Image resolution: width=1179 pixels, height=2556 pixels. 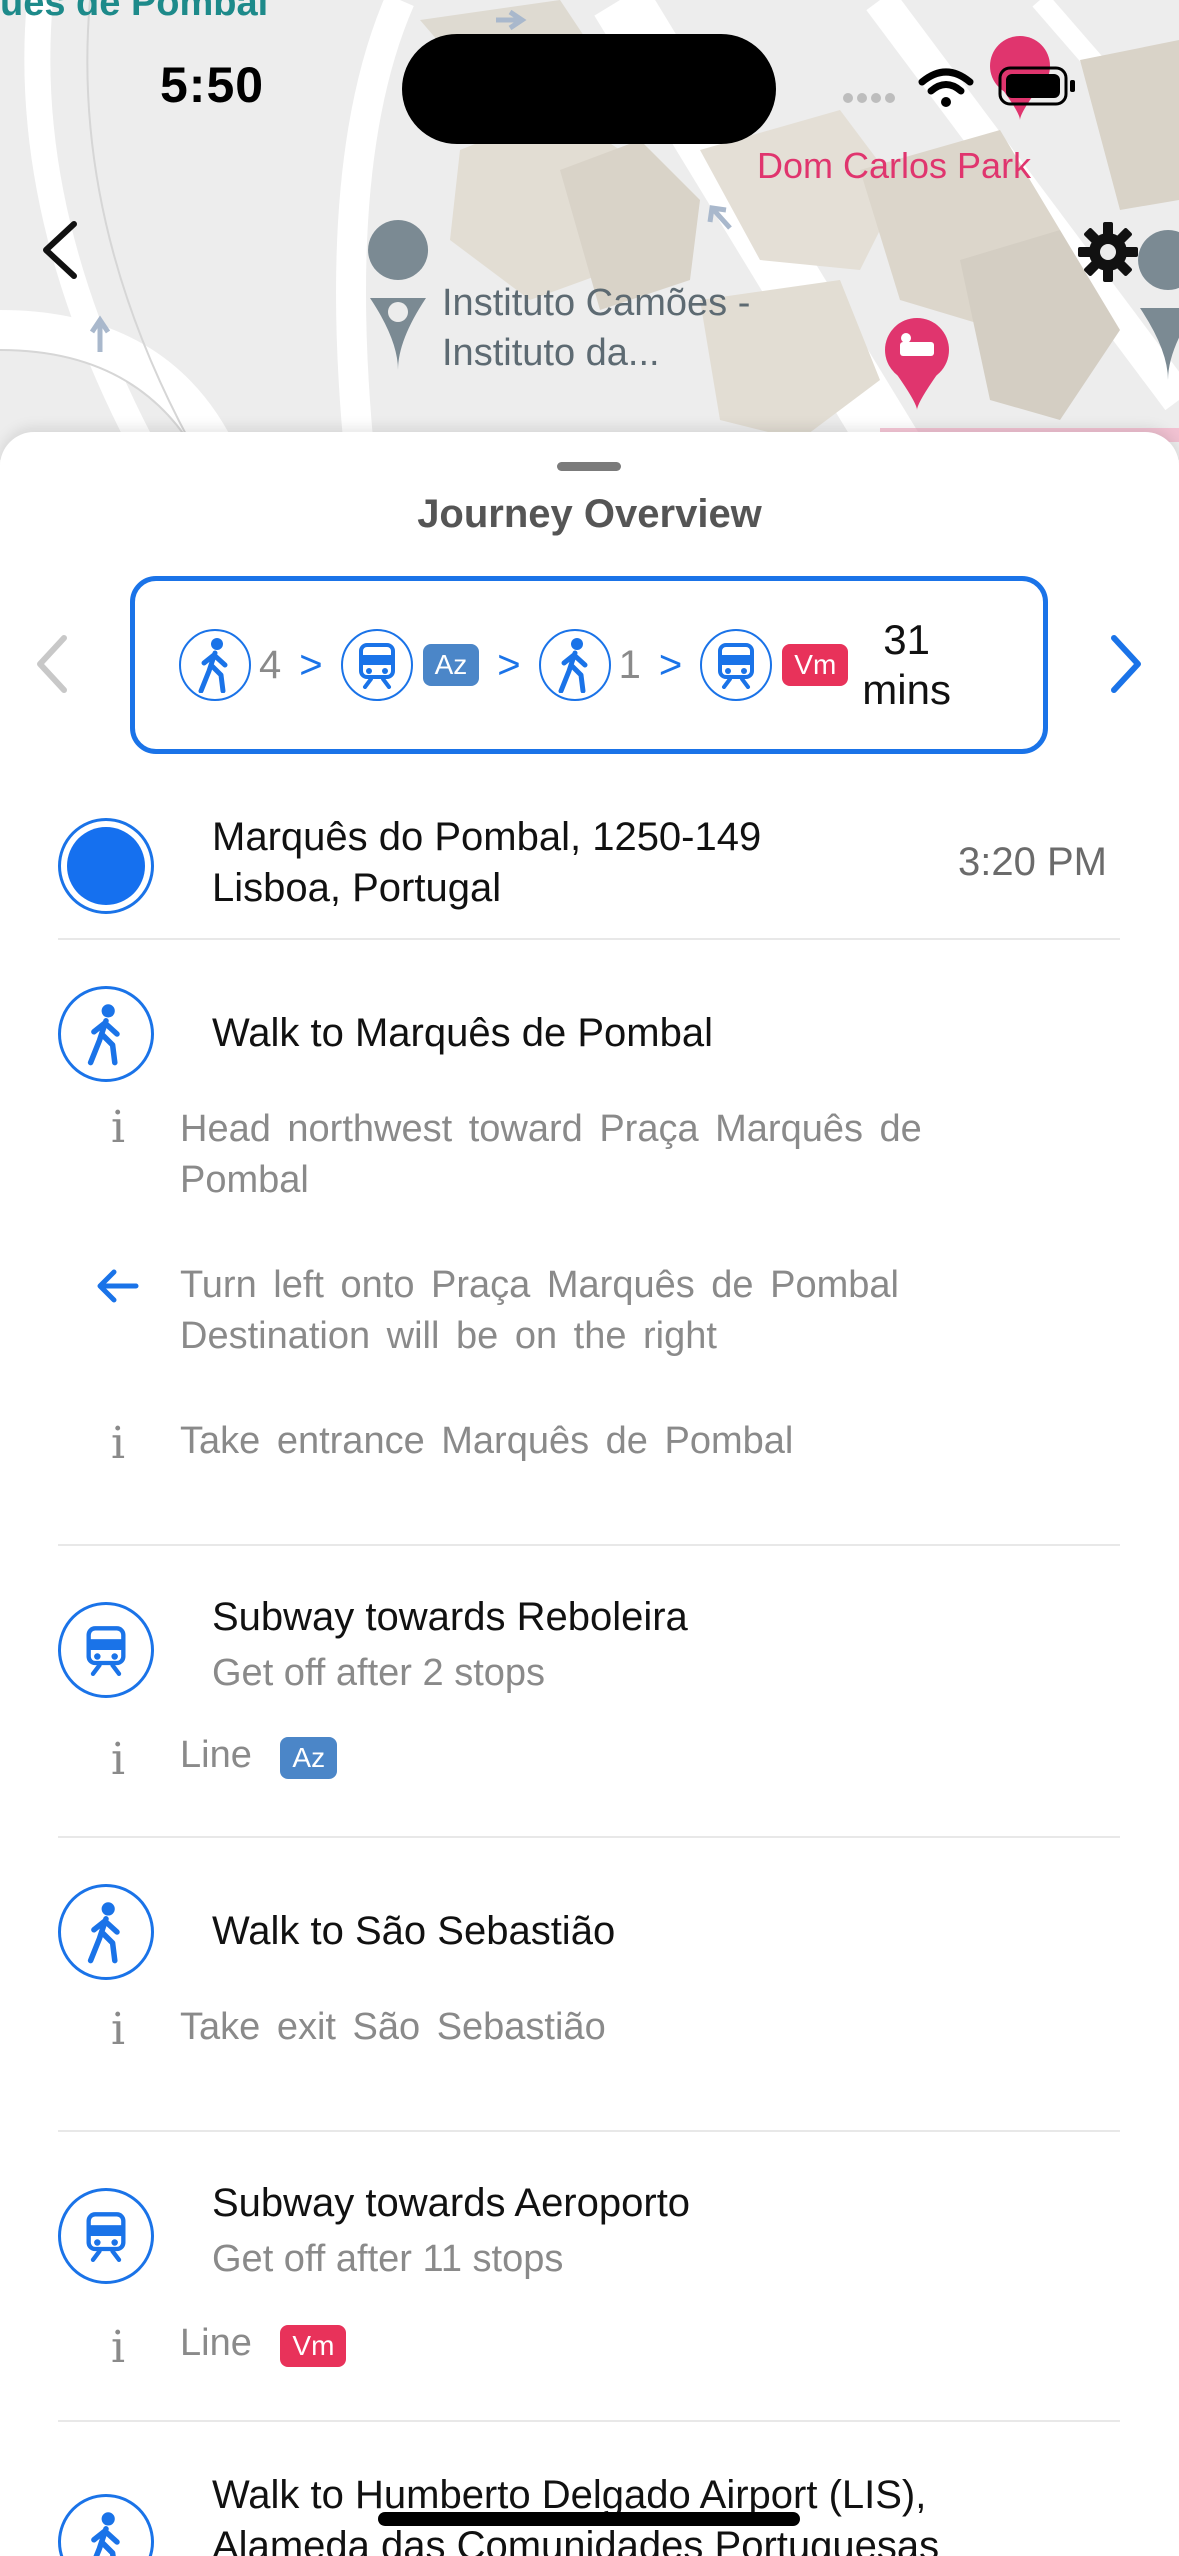 What do you see at coordinates (539, 1285) in the screenshot?
I see `instruction-line: Turn left onto Praça Marquês de Pombal` at bounding box center [539, 1285].